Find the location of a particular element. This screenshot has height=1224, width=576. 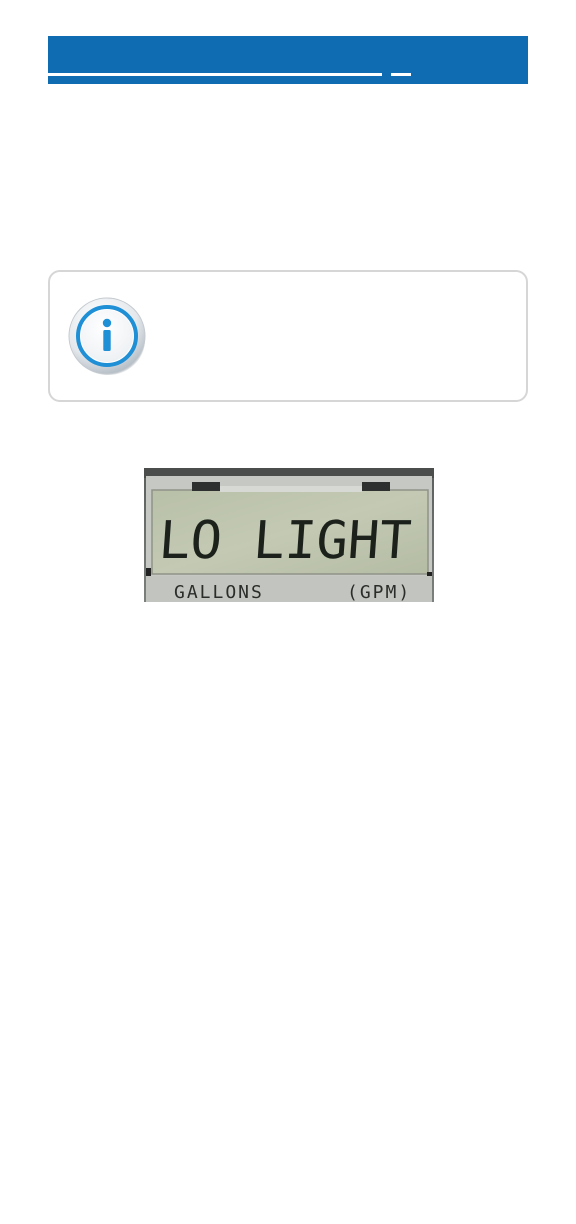

info-note-box is located at coordinates (288, 336).